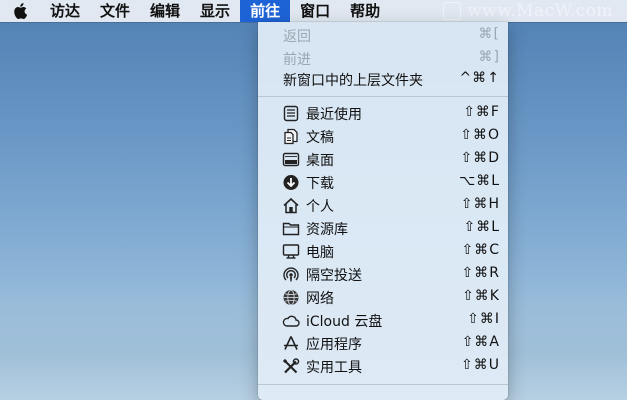  I want to click on folder-icon, so click(291, 229).